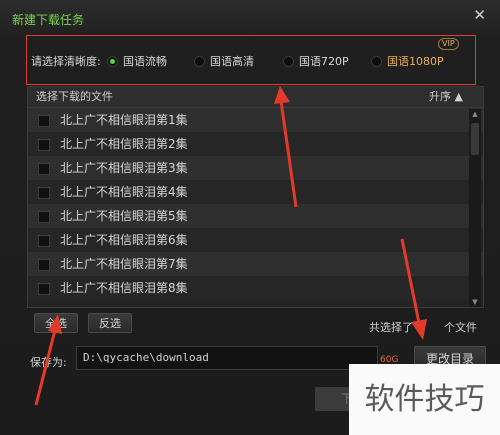 The width and height of the screenshot is (500, 435). I want to click on quality-option-1080p: 国语1080P, so click(407, 61).